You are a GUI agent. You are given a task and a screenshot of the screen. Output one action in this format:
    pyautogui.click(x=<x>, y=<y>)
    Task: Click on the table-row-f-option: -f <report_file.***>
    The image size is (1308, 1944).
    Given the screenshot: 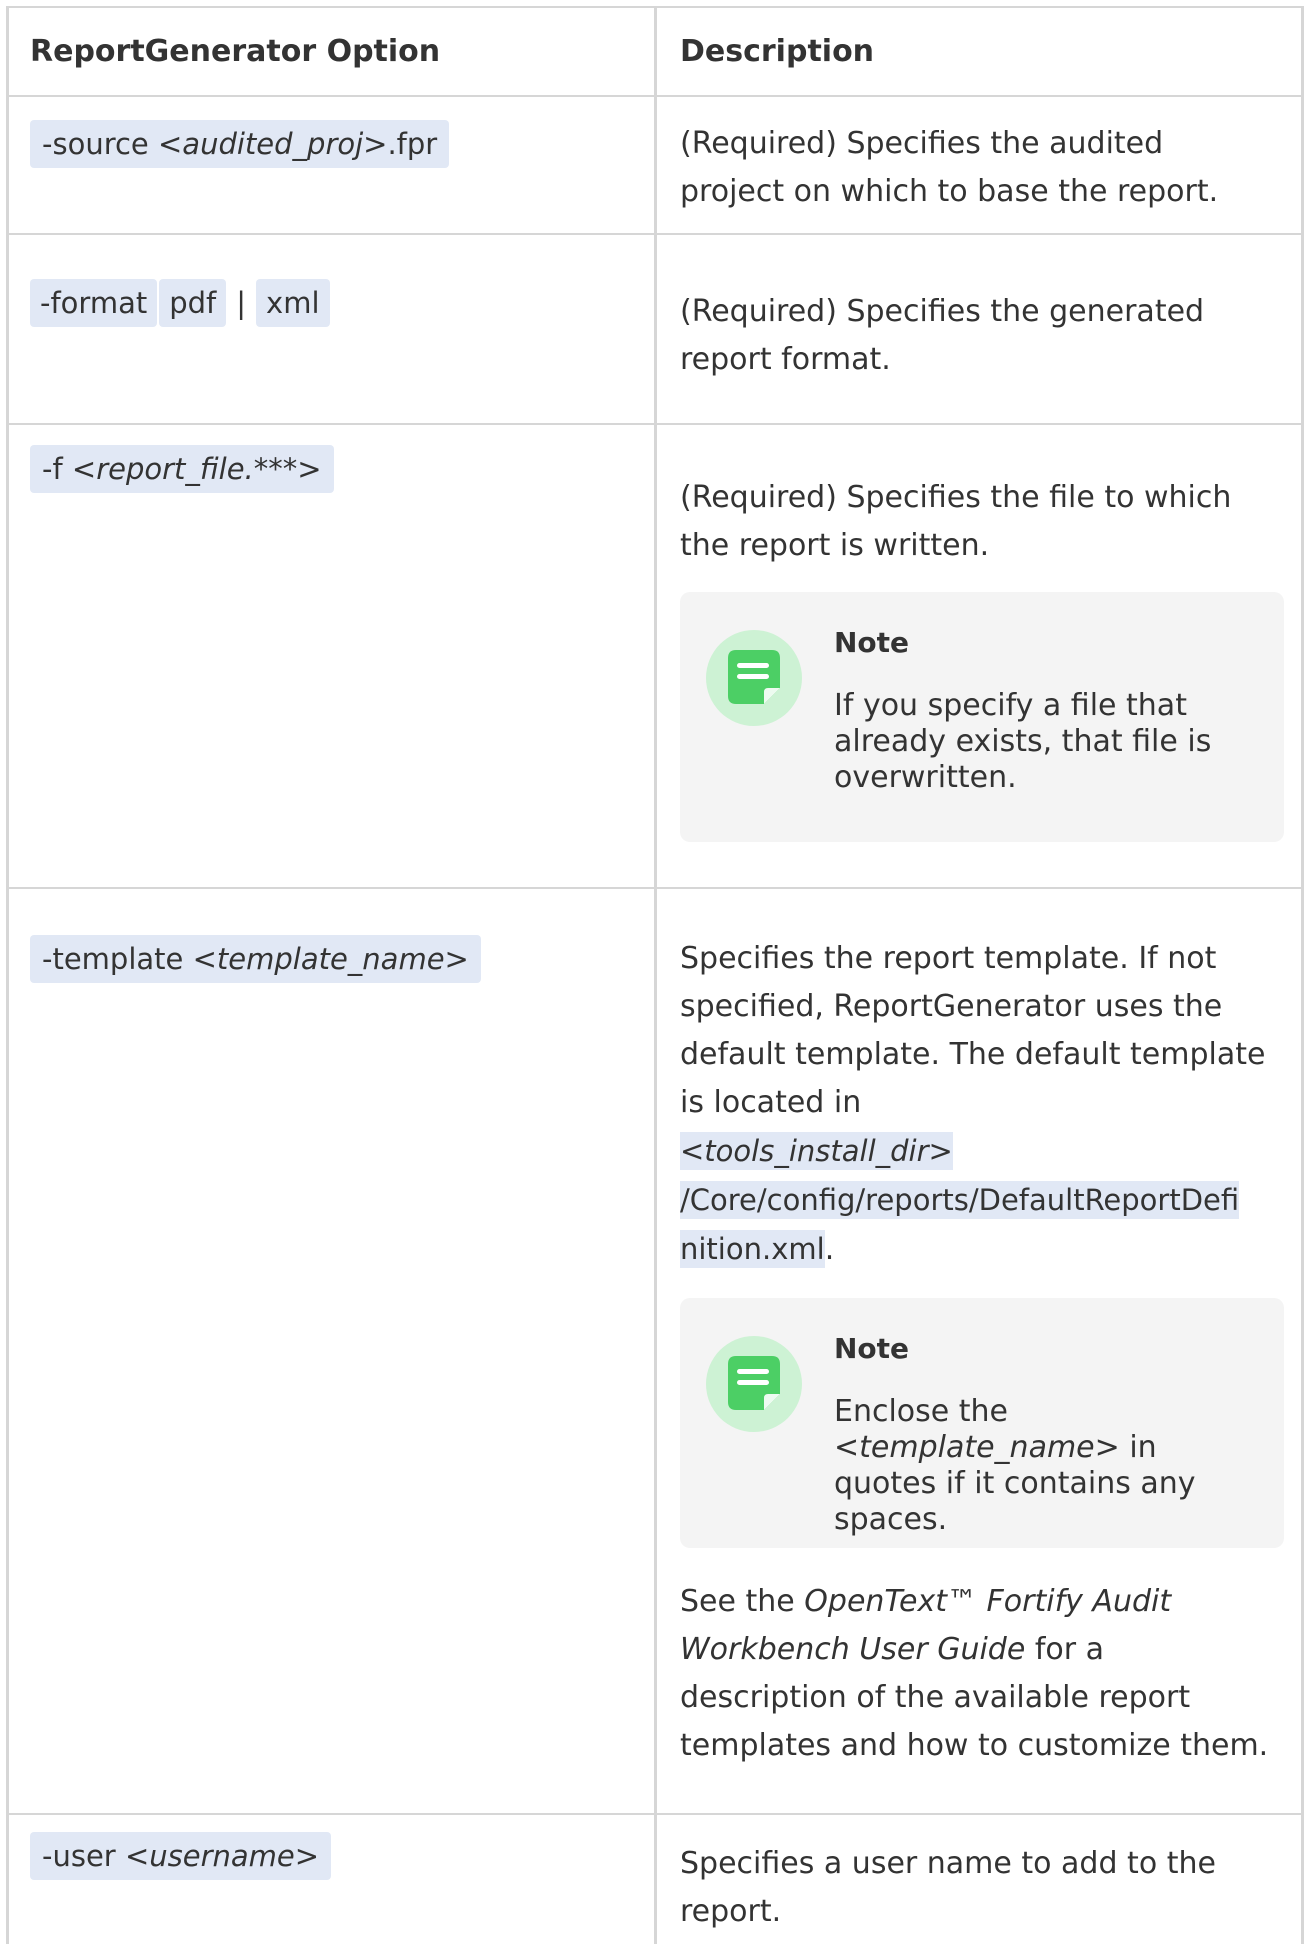 What is the action you would take?
    pyautogui.click(x=182, y=469)
    